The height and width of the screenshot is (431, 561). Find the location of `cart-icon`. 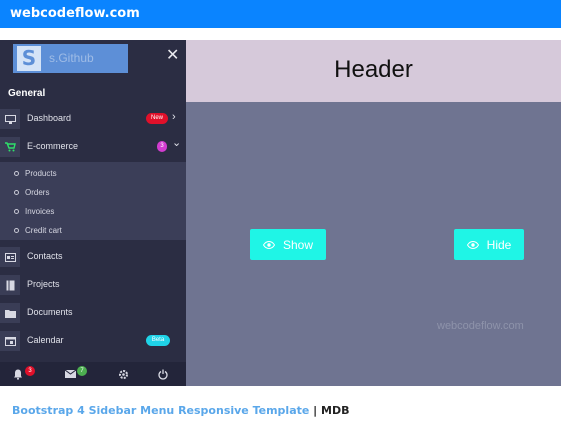

cart-icon is located at coordinates (10, 147).